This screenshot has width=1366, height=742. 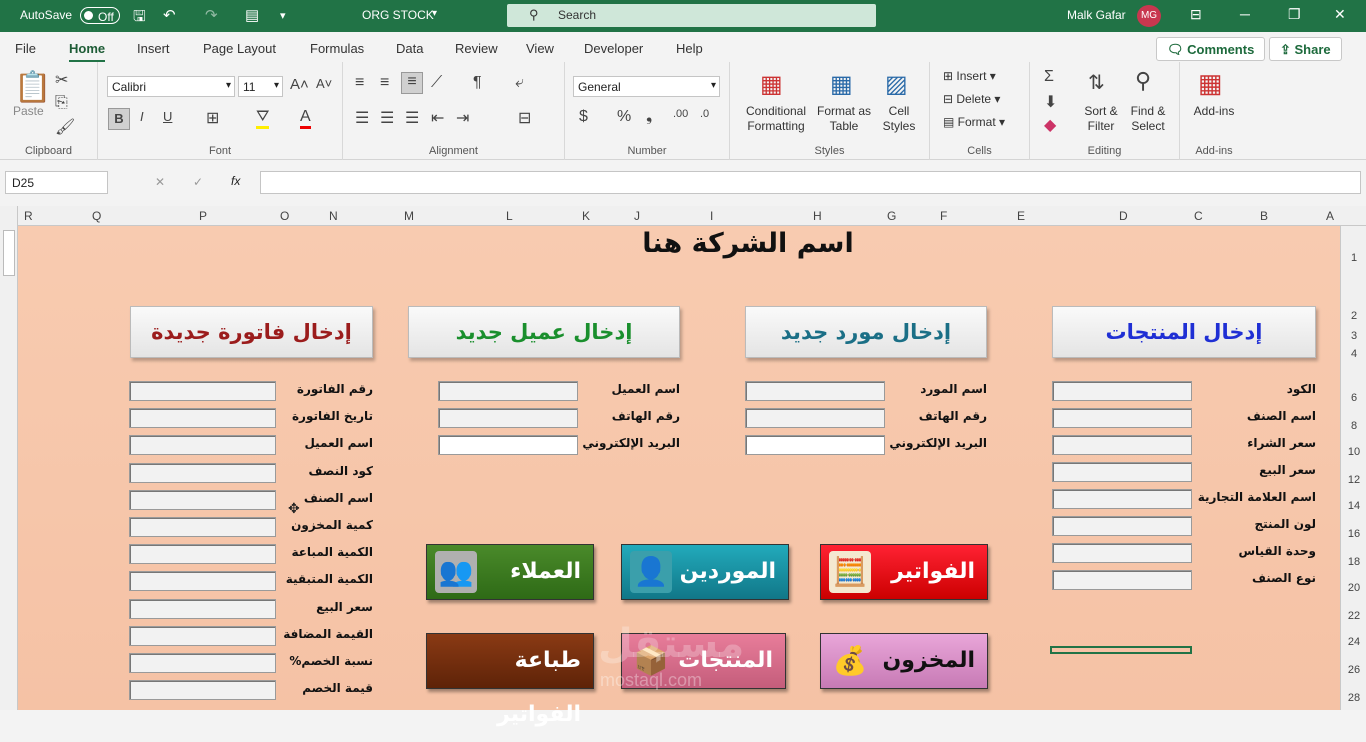 What do you see at coordinates (171, 86) in the screenshot?
I see `font-name-select: Calibri` at bounding box center [171, 86].